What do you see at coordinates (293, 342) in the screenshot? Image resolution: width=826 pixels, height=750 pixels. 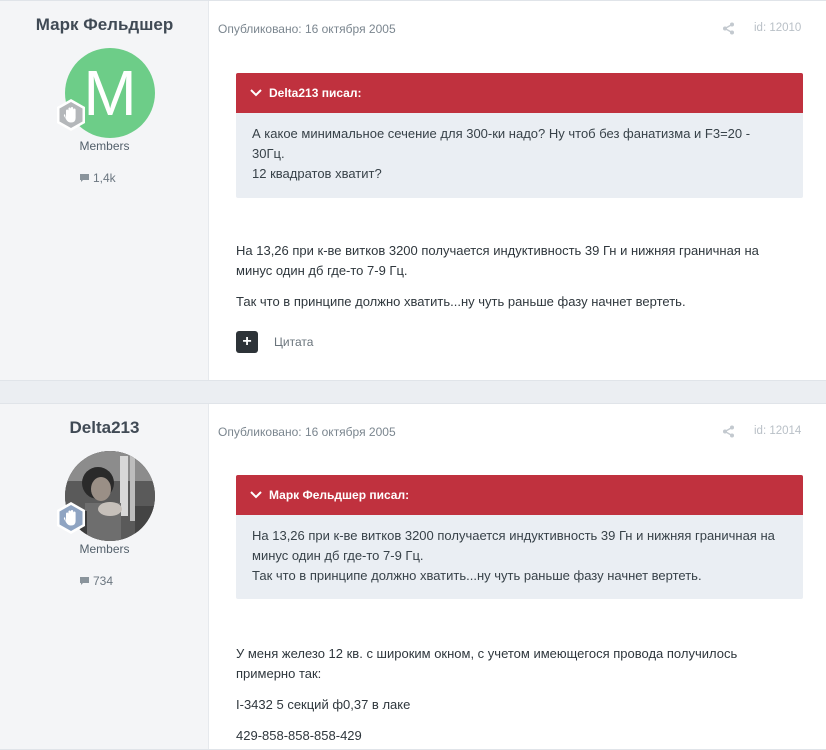 I see `quote-link: Цитата` at bounding box center [293, 342].